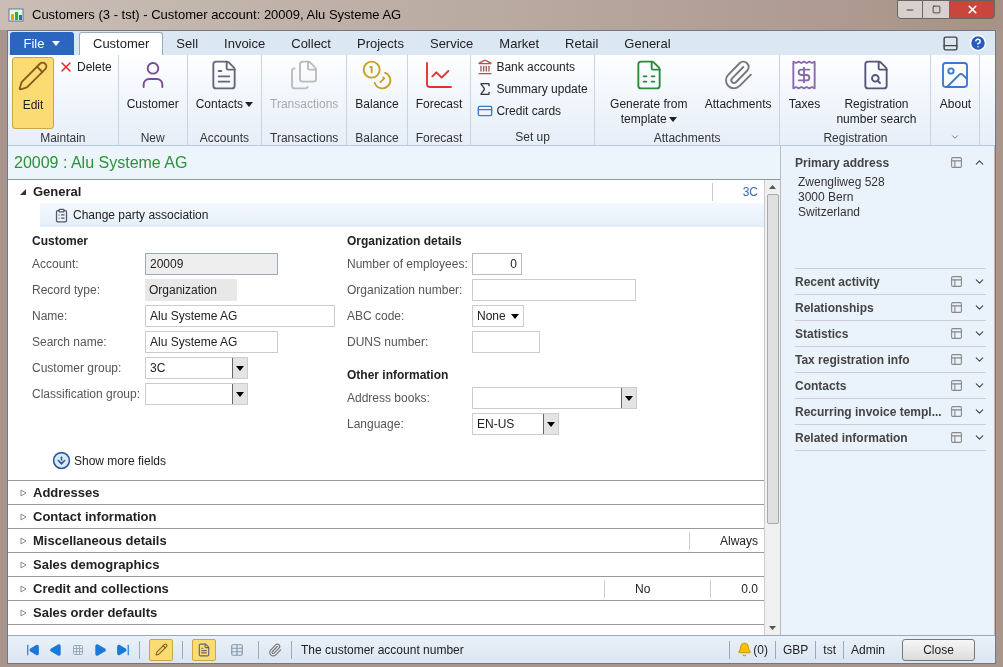  What do you see at coordinates (978, 43) in the screenshot?
I see `help-icon` at bounding box center [978, 43].